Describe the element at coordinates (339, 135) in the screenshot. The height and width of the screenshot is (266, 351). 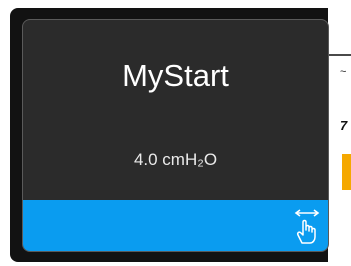
I see `background-screen` at that location.